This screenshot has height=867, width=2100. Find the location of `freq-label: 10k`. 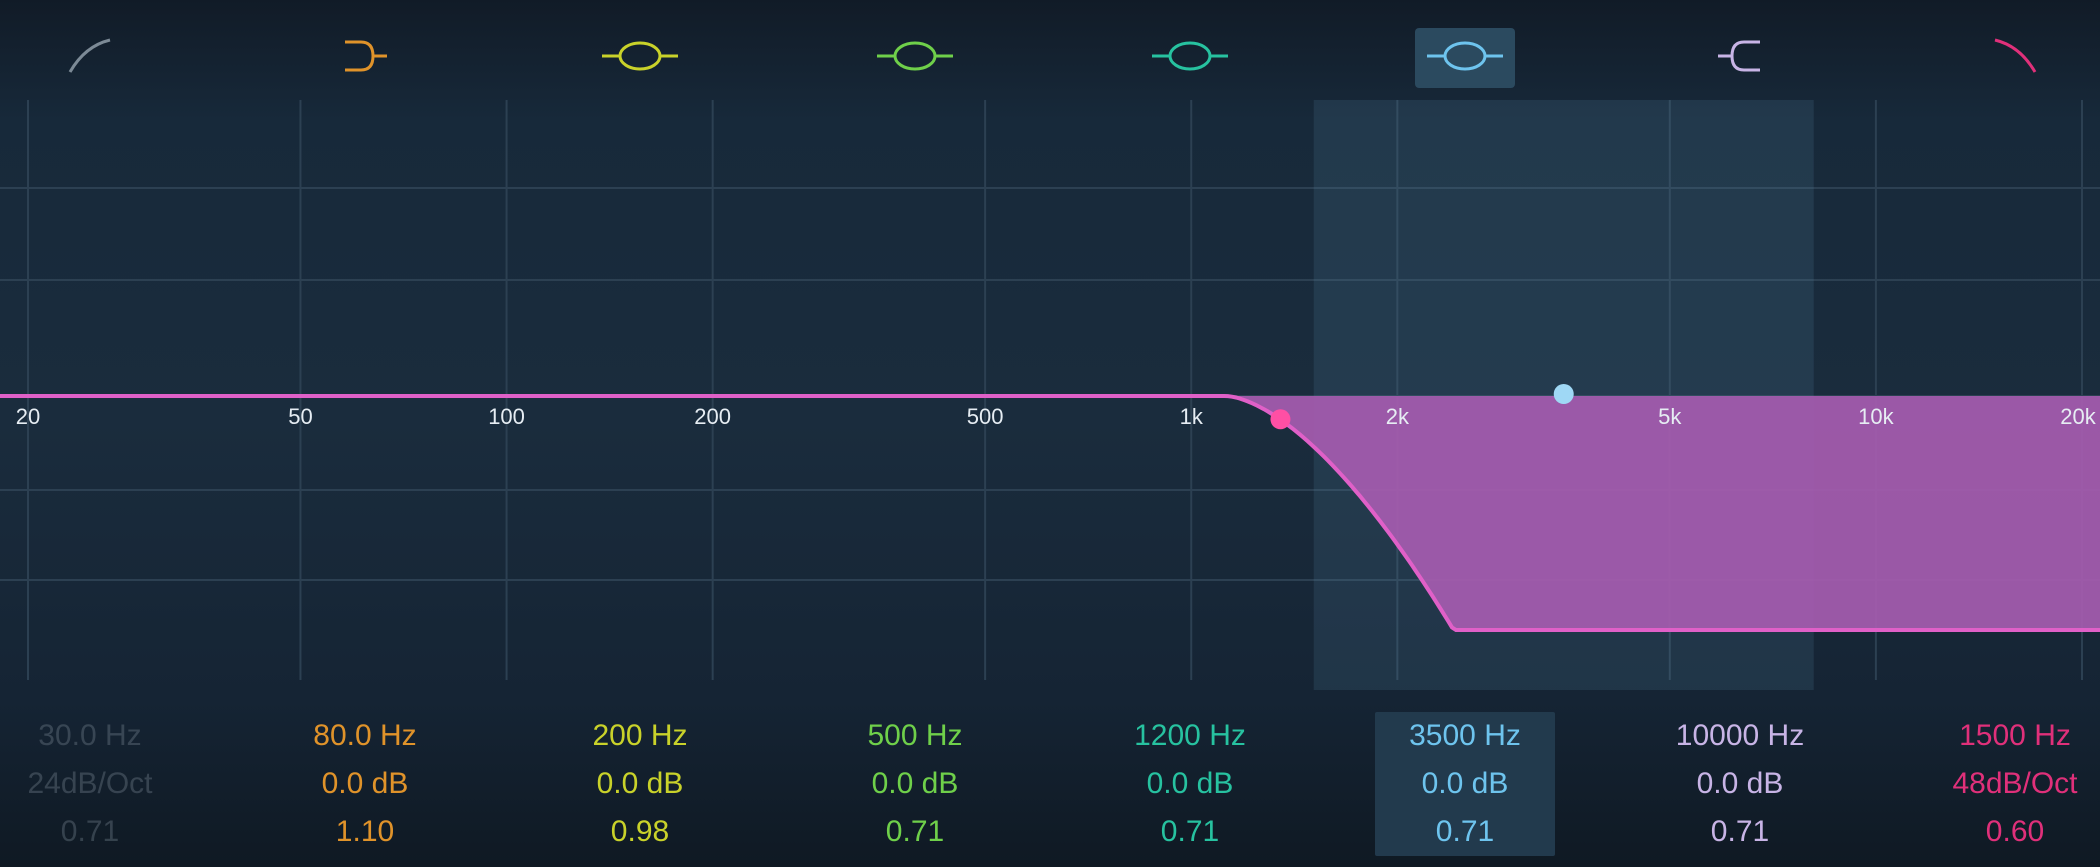

freq-label: 10k is located at coordinates (1876, 416).